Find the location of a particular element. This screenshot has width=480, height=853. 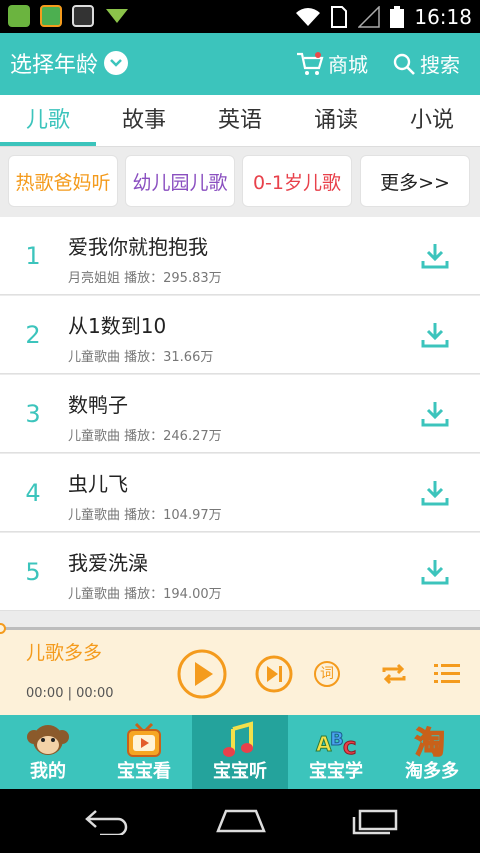

chip-baby-songs: 0-1岁儿歌 is located at coordinates (297, 181).